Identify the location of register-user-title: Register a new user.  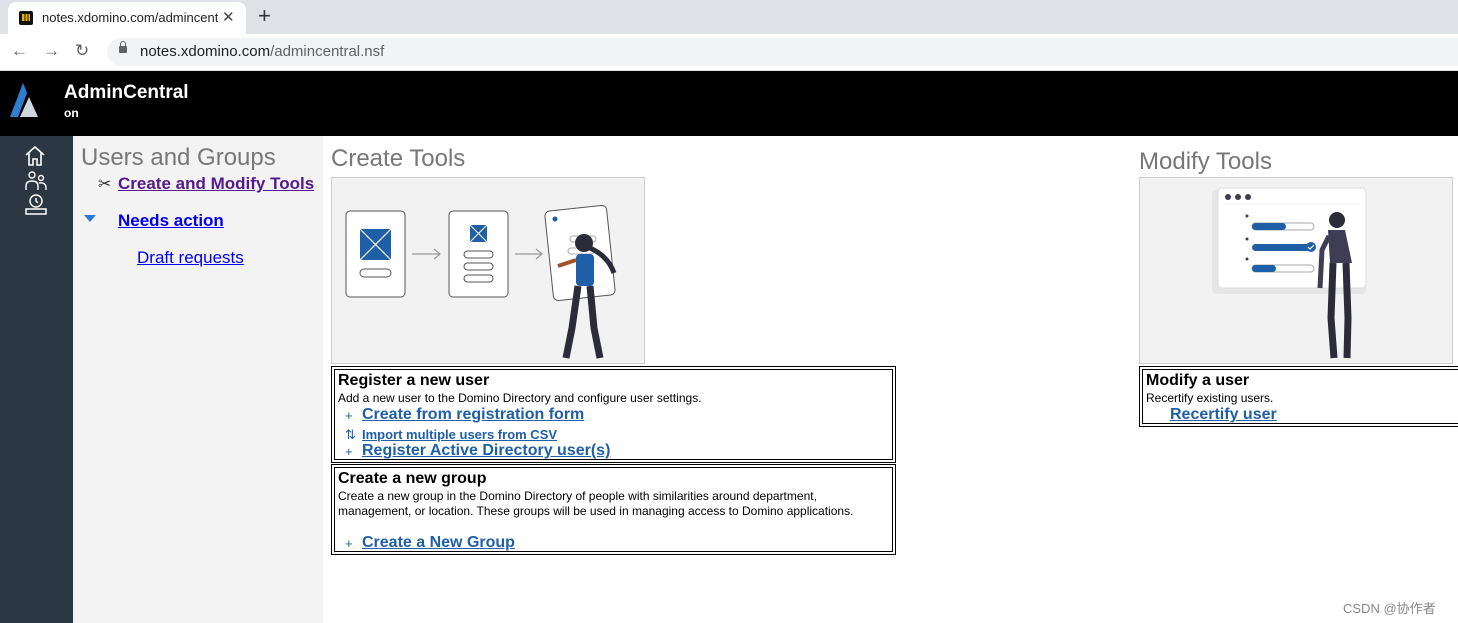
(414, 380).